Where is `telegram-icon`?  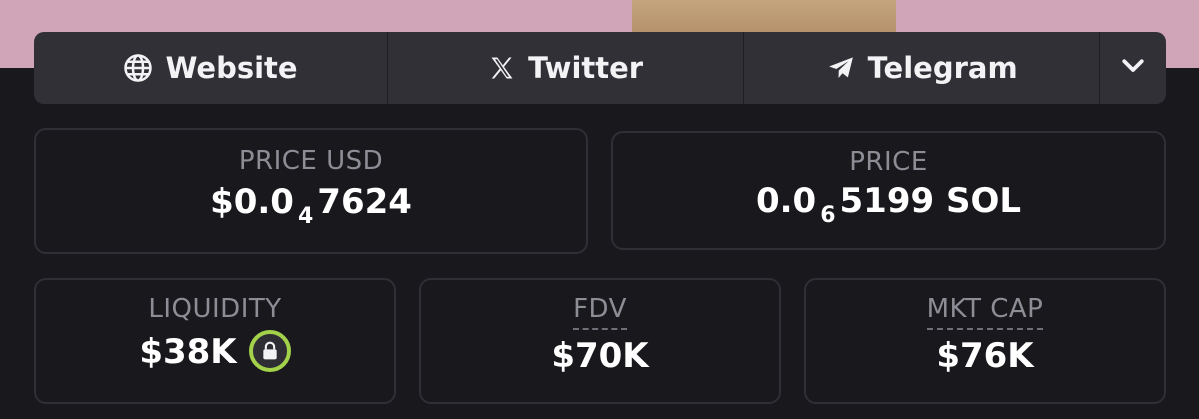 telegram-icon is located at coordinates (841, 68).